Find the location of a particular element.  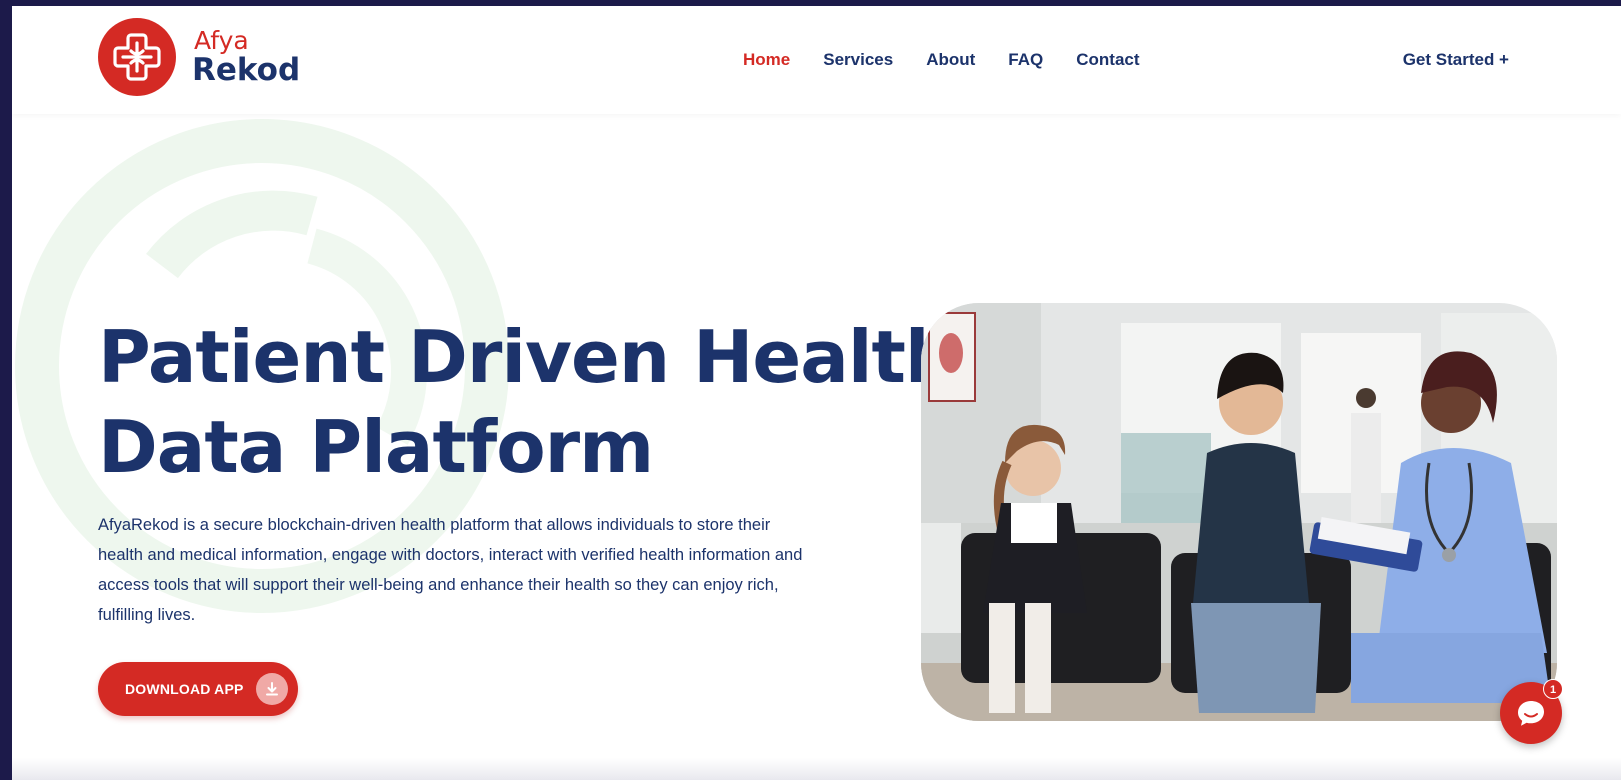

logo-word-afya: Afya is located at coordinates (221, 40).